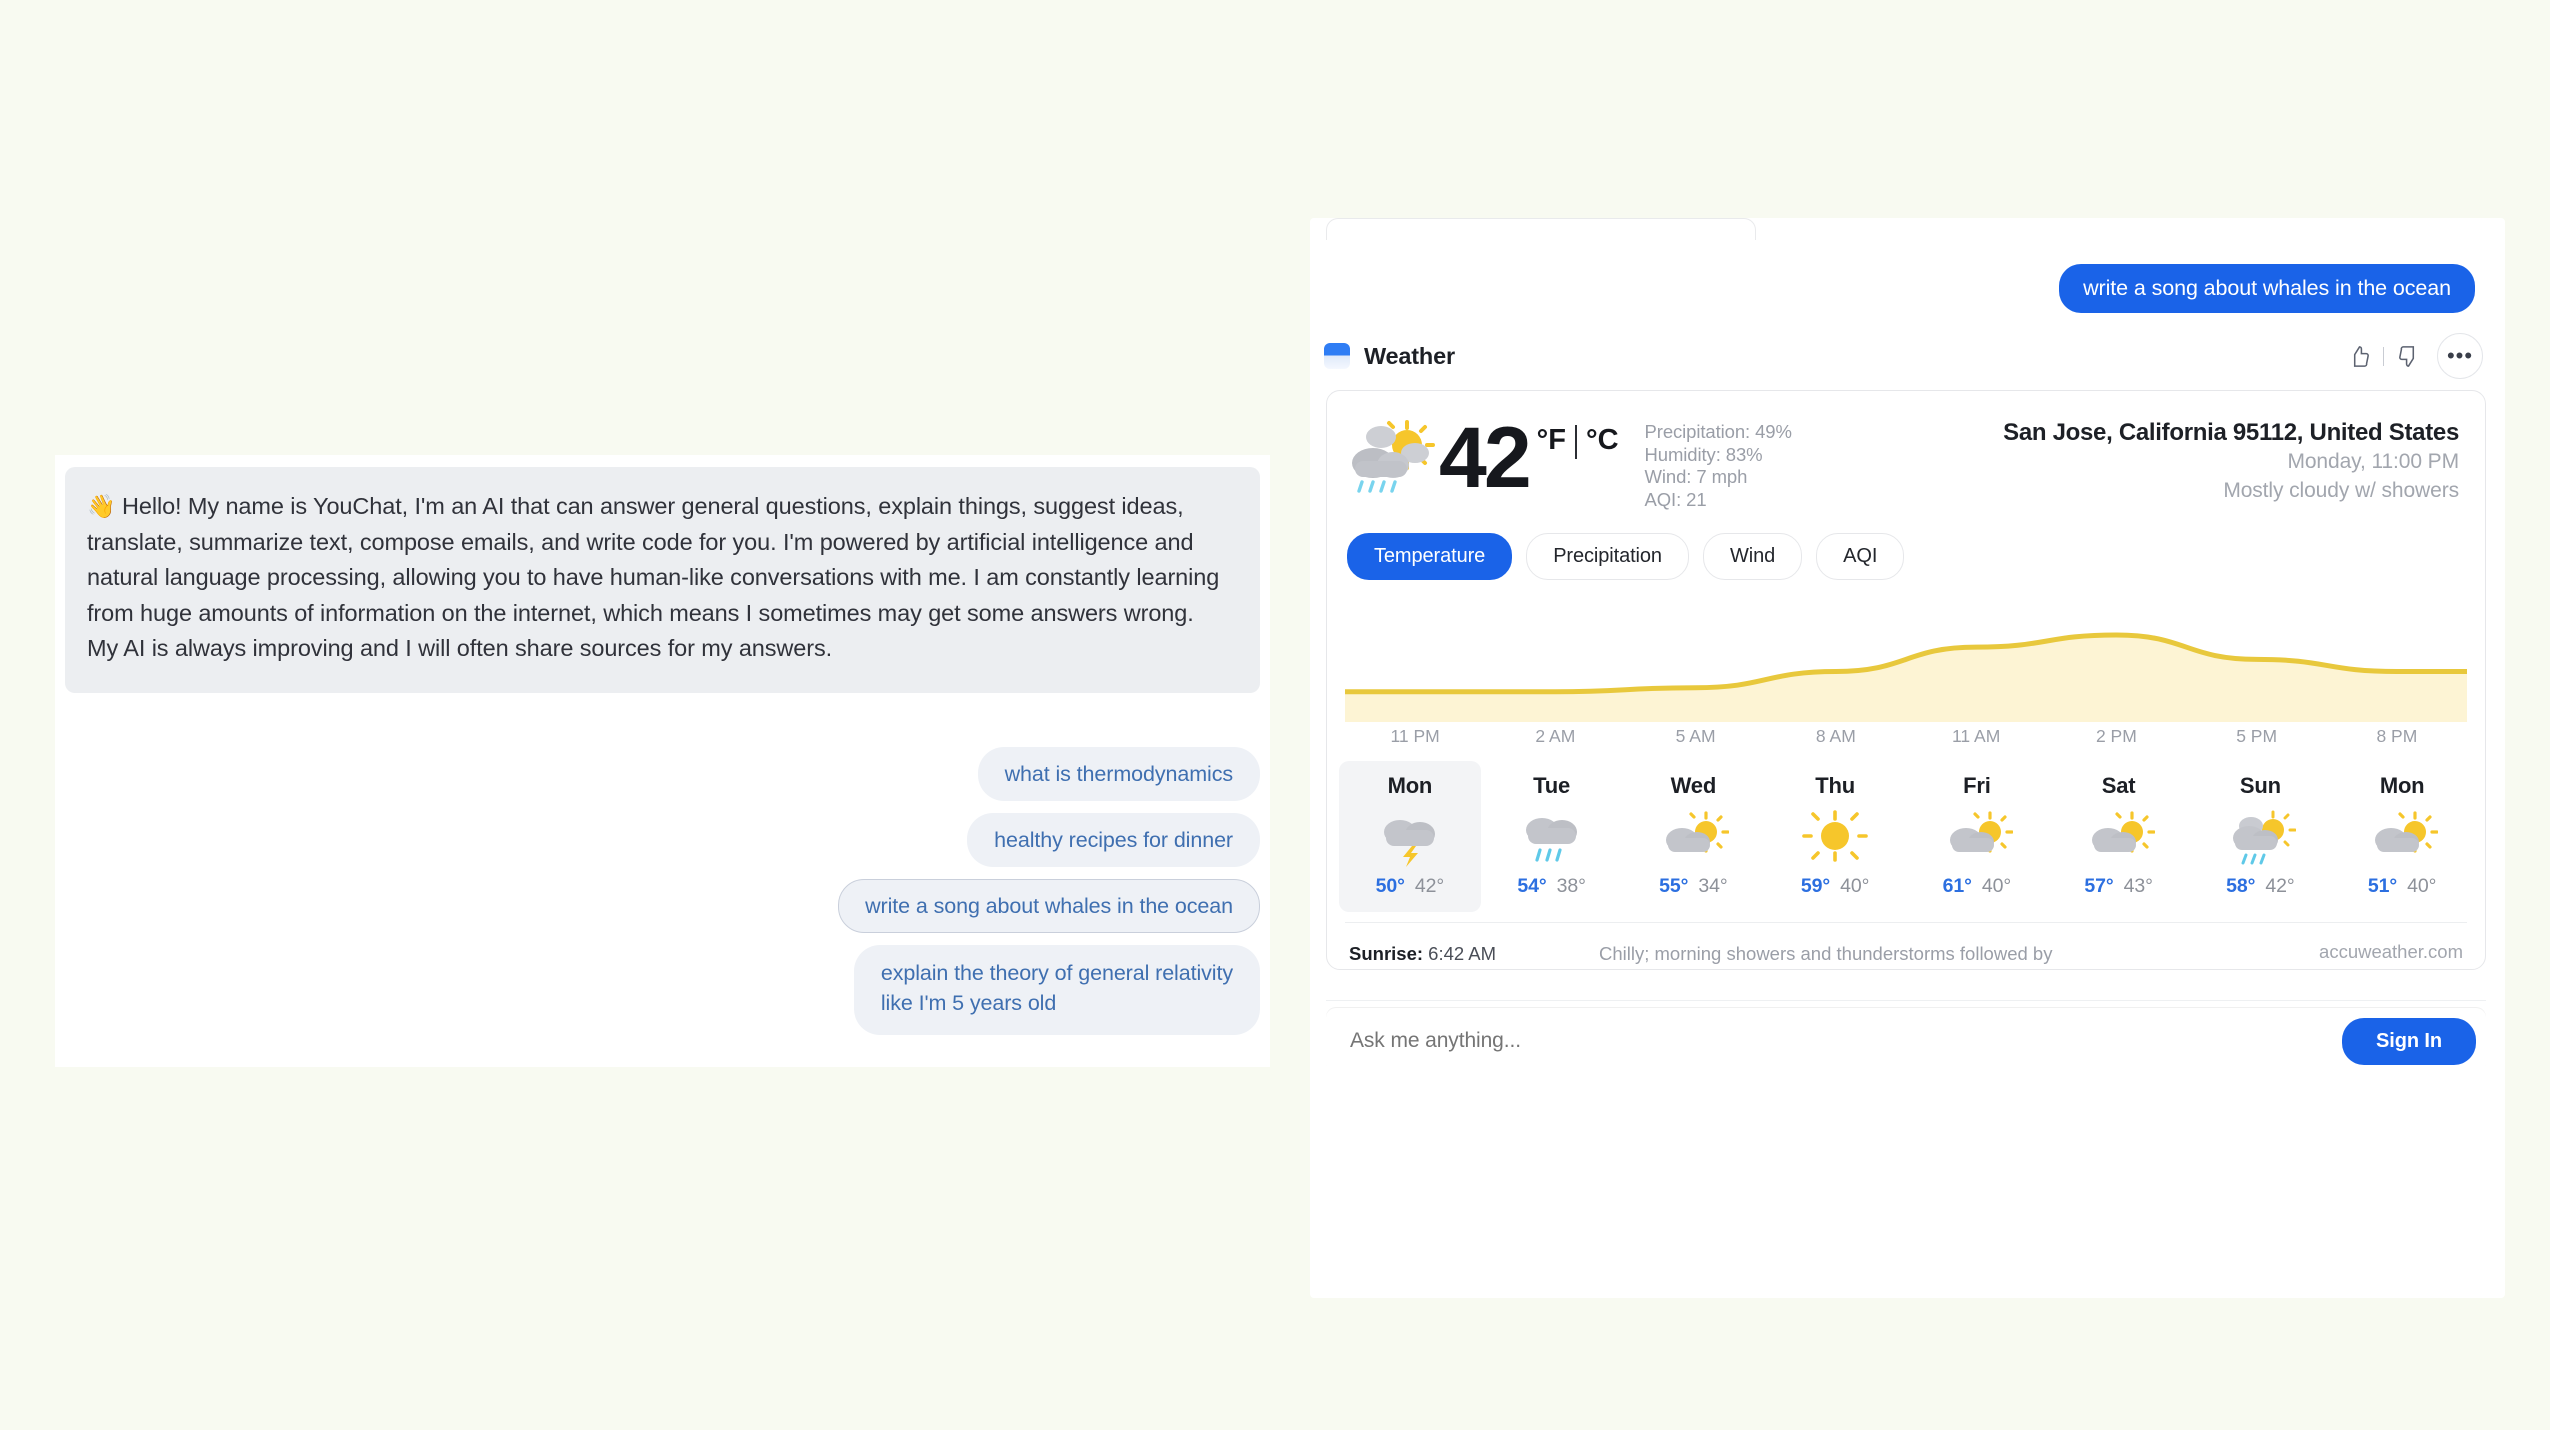 This screenshot has height=1430, width=2550. I want to click on forecast-temps: 50° 42°, so click(1410, 886).